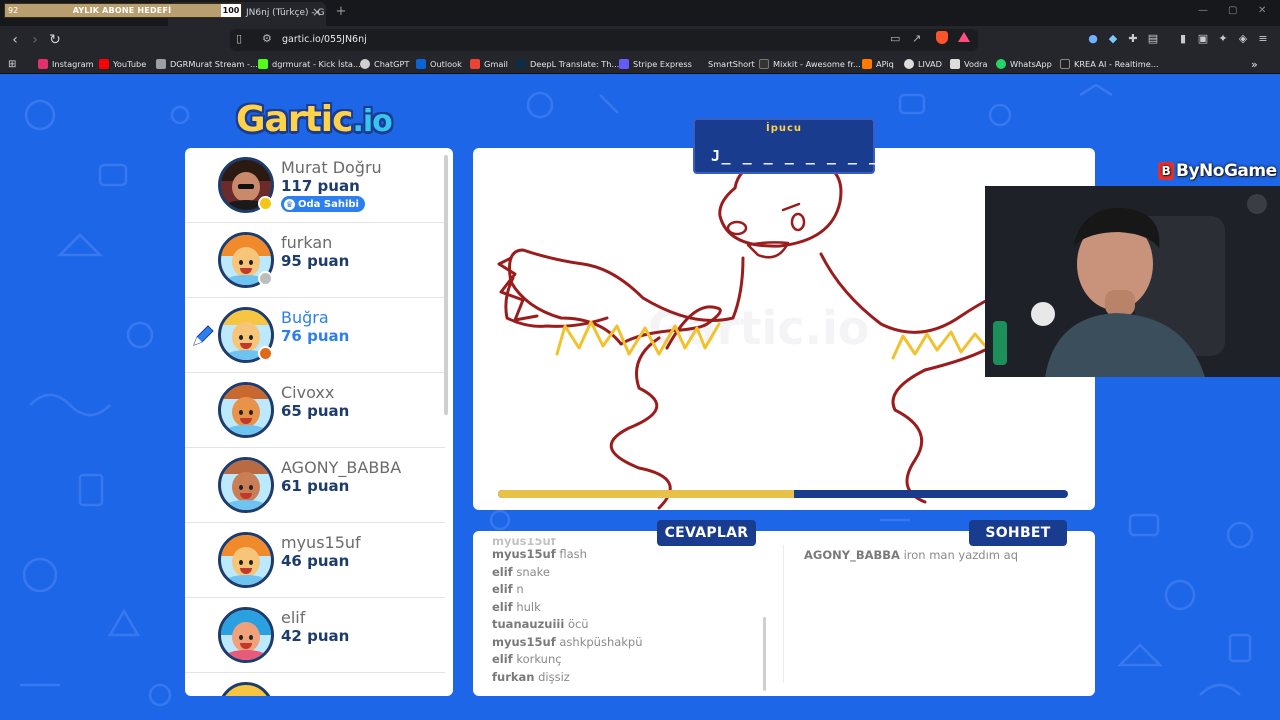 This screenshot has height=720, width=1280. I want to click on bookmark-label: YouTube, so click(130, 64).